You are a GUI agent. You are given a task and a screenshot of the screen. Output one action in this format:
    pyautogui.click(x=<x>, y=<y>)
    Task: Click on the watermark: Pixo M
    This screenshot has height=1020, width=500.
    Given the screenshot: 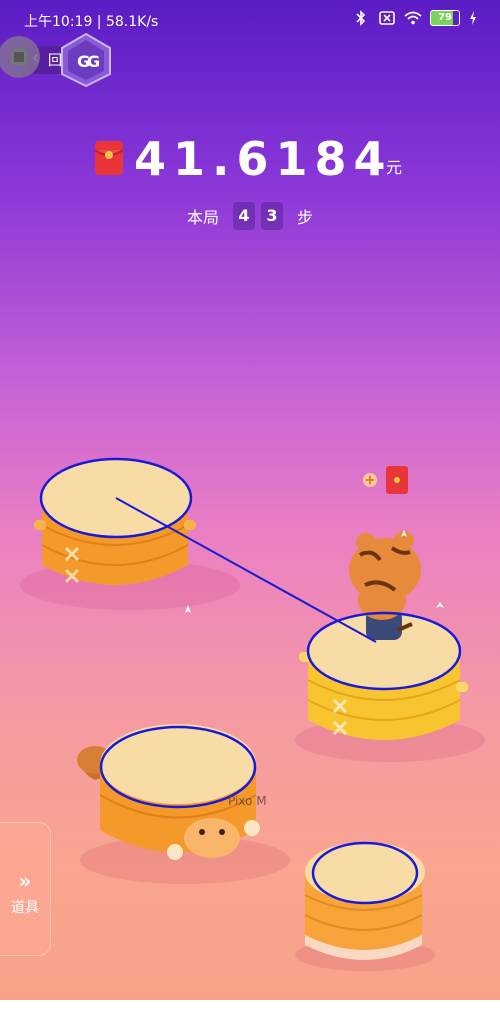 What is the action you would take?
    pyautogui.click(x=247, y=801)
    